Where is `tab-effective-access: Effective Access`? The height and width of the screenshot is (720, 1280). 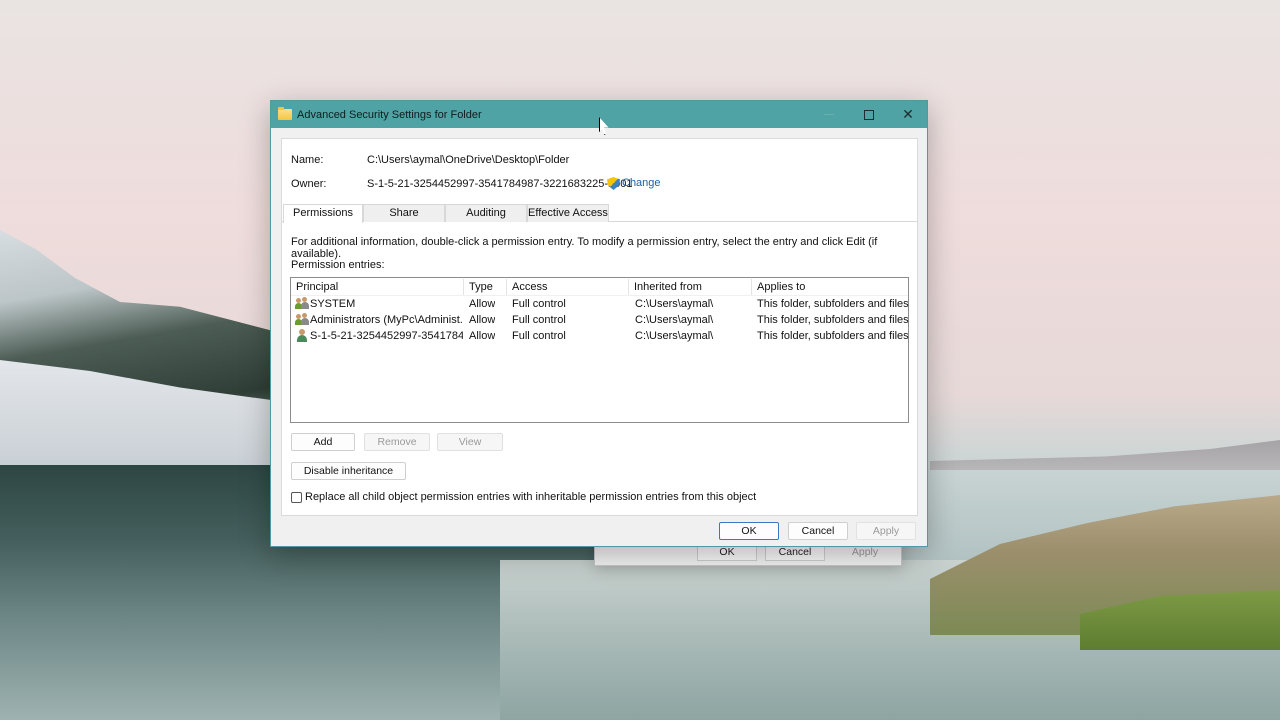 tab-effective-access: Effective Access is located at coordinates (568, 213).